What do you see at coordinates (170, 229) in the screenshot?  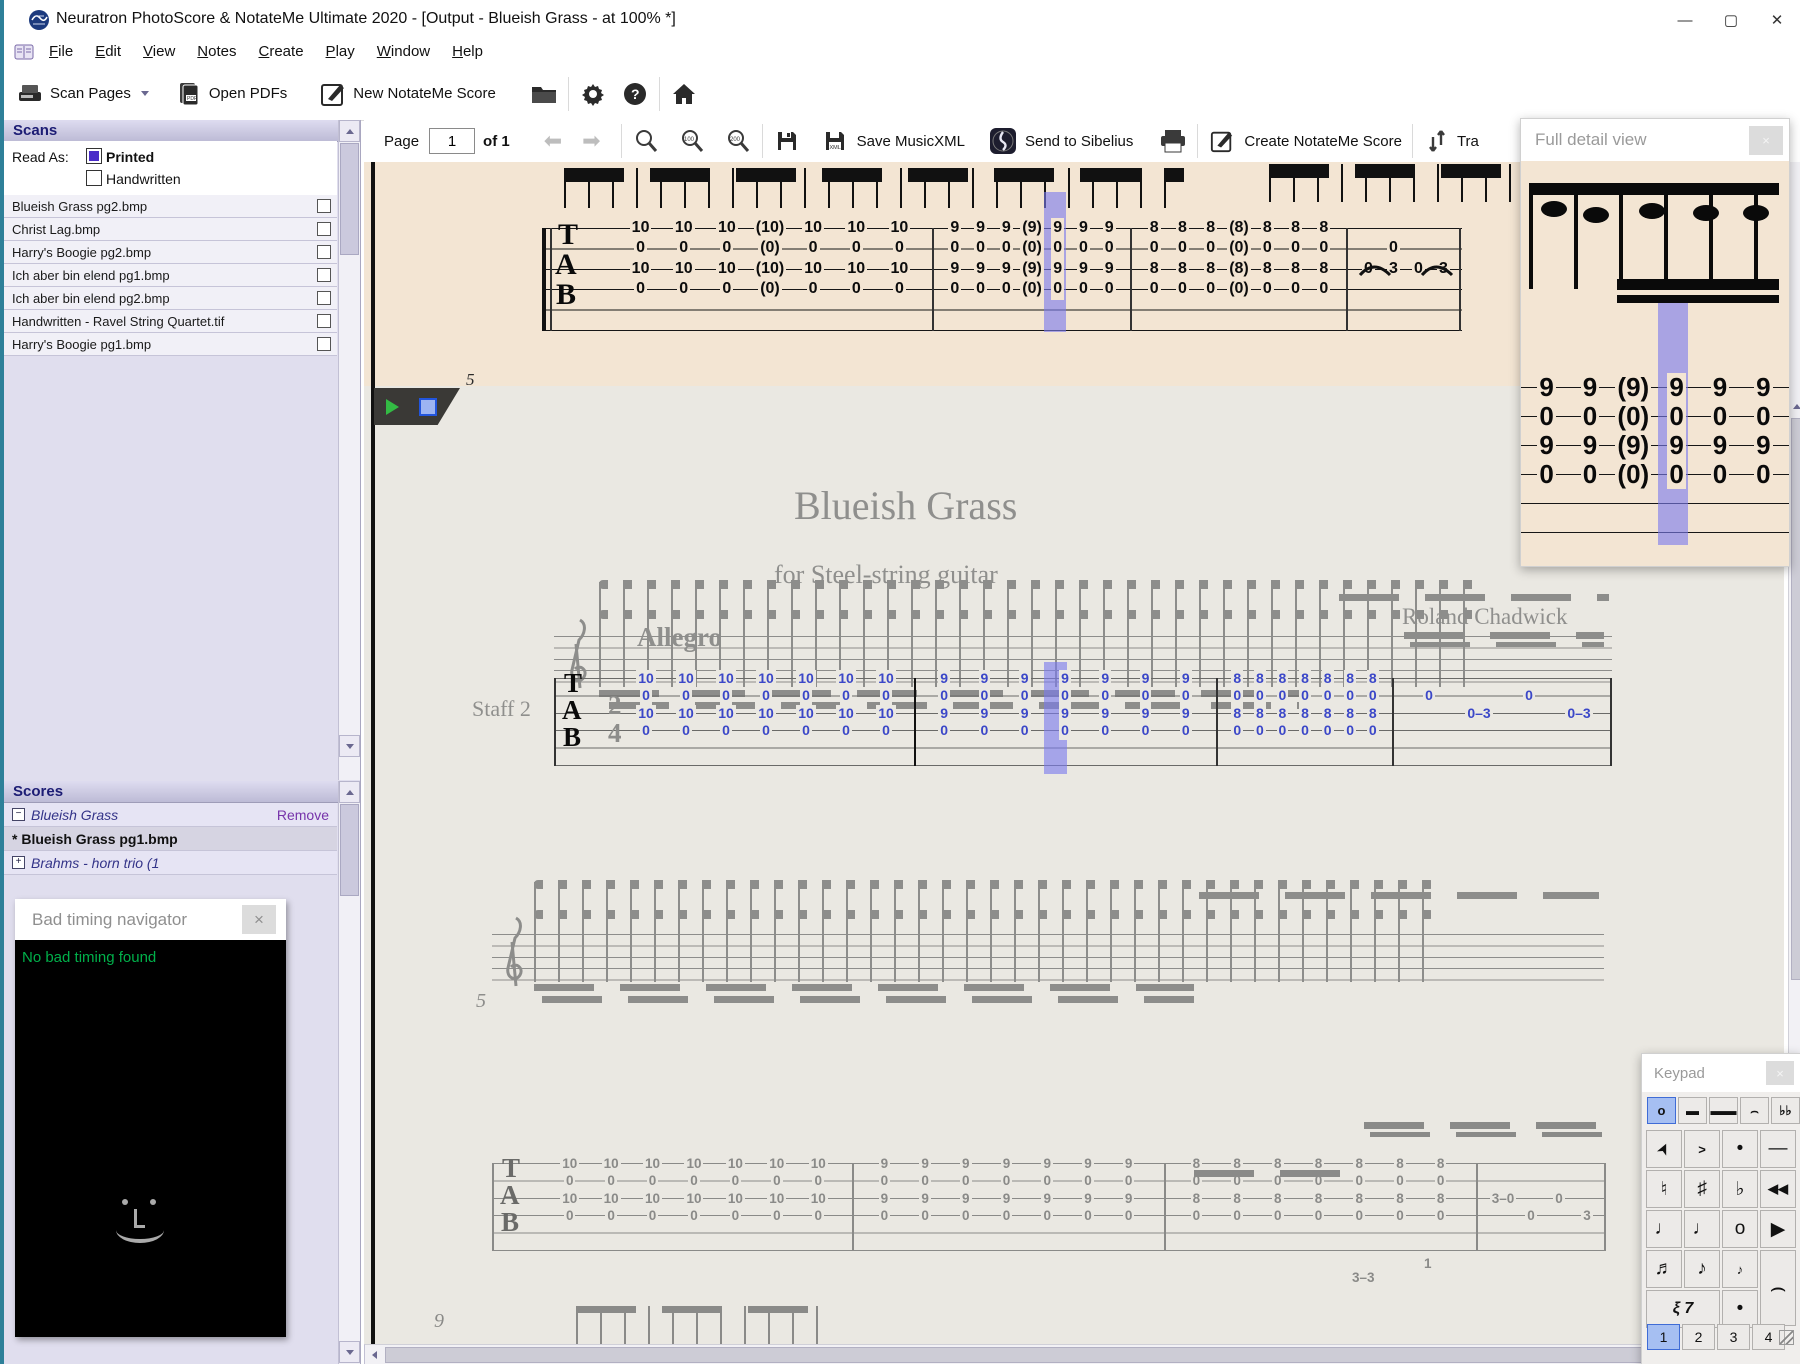 I see `scan-file-row: Christ Lag.bmp` at bounding box center [170, 229].